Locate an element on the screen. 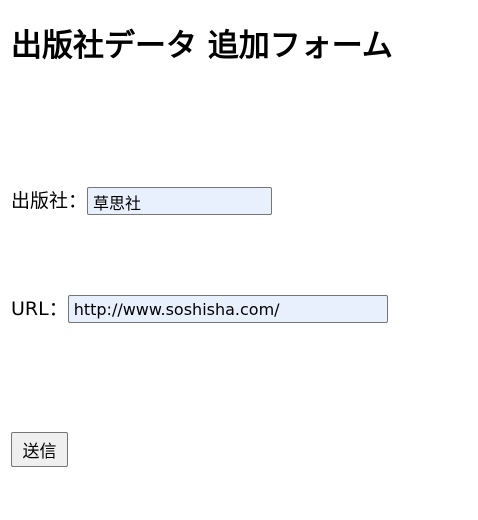 Image resolution: width=478 pixels, height=520 pixels. publisher-label: 出版社： is located at coordinates (49, 201).